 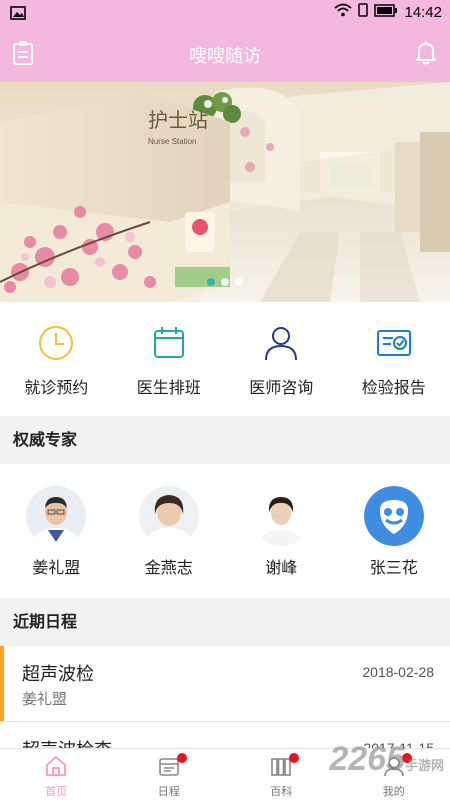 What do you see at coordinates (2, 683) in the screenshot?
I see `list-item-accent` at bounding box center [2, 683].